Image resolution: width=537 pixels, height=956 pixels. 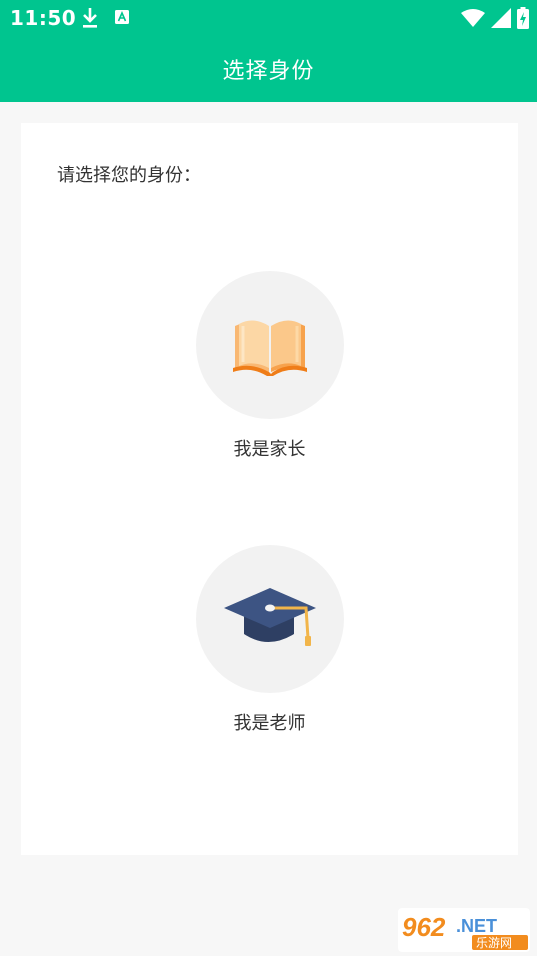 What do you see at coordinates (501, 18) in the screenshot?
I see `signal-icon` at bounding box center [501, 18].